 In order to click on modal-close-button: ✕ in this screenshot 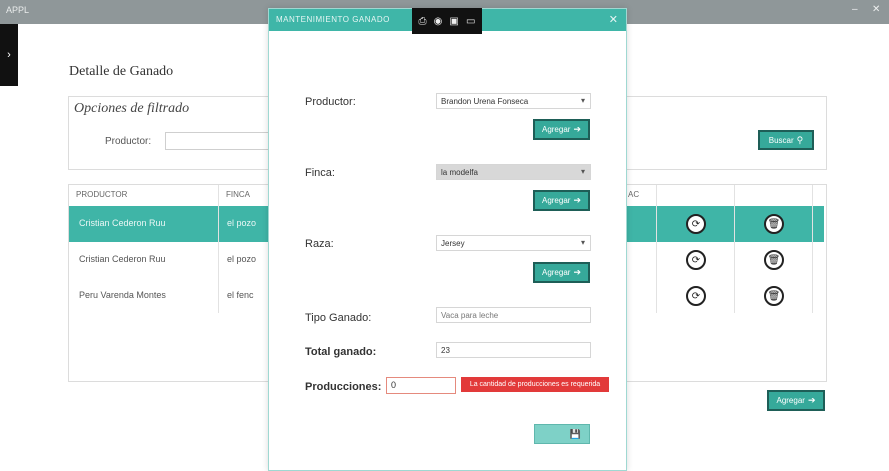, I will do `click(613, 19)`.